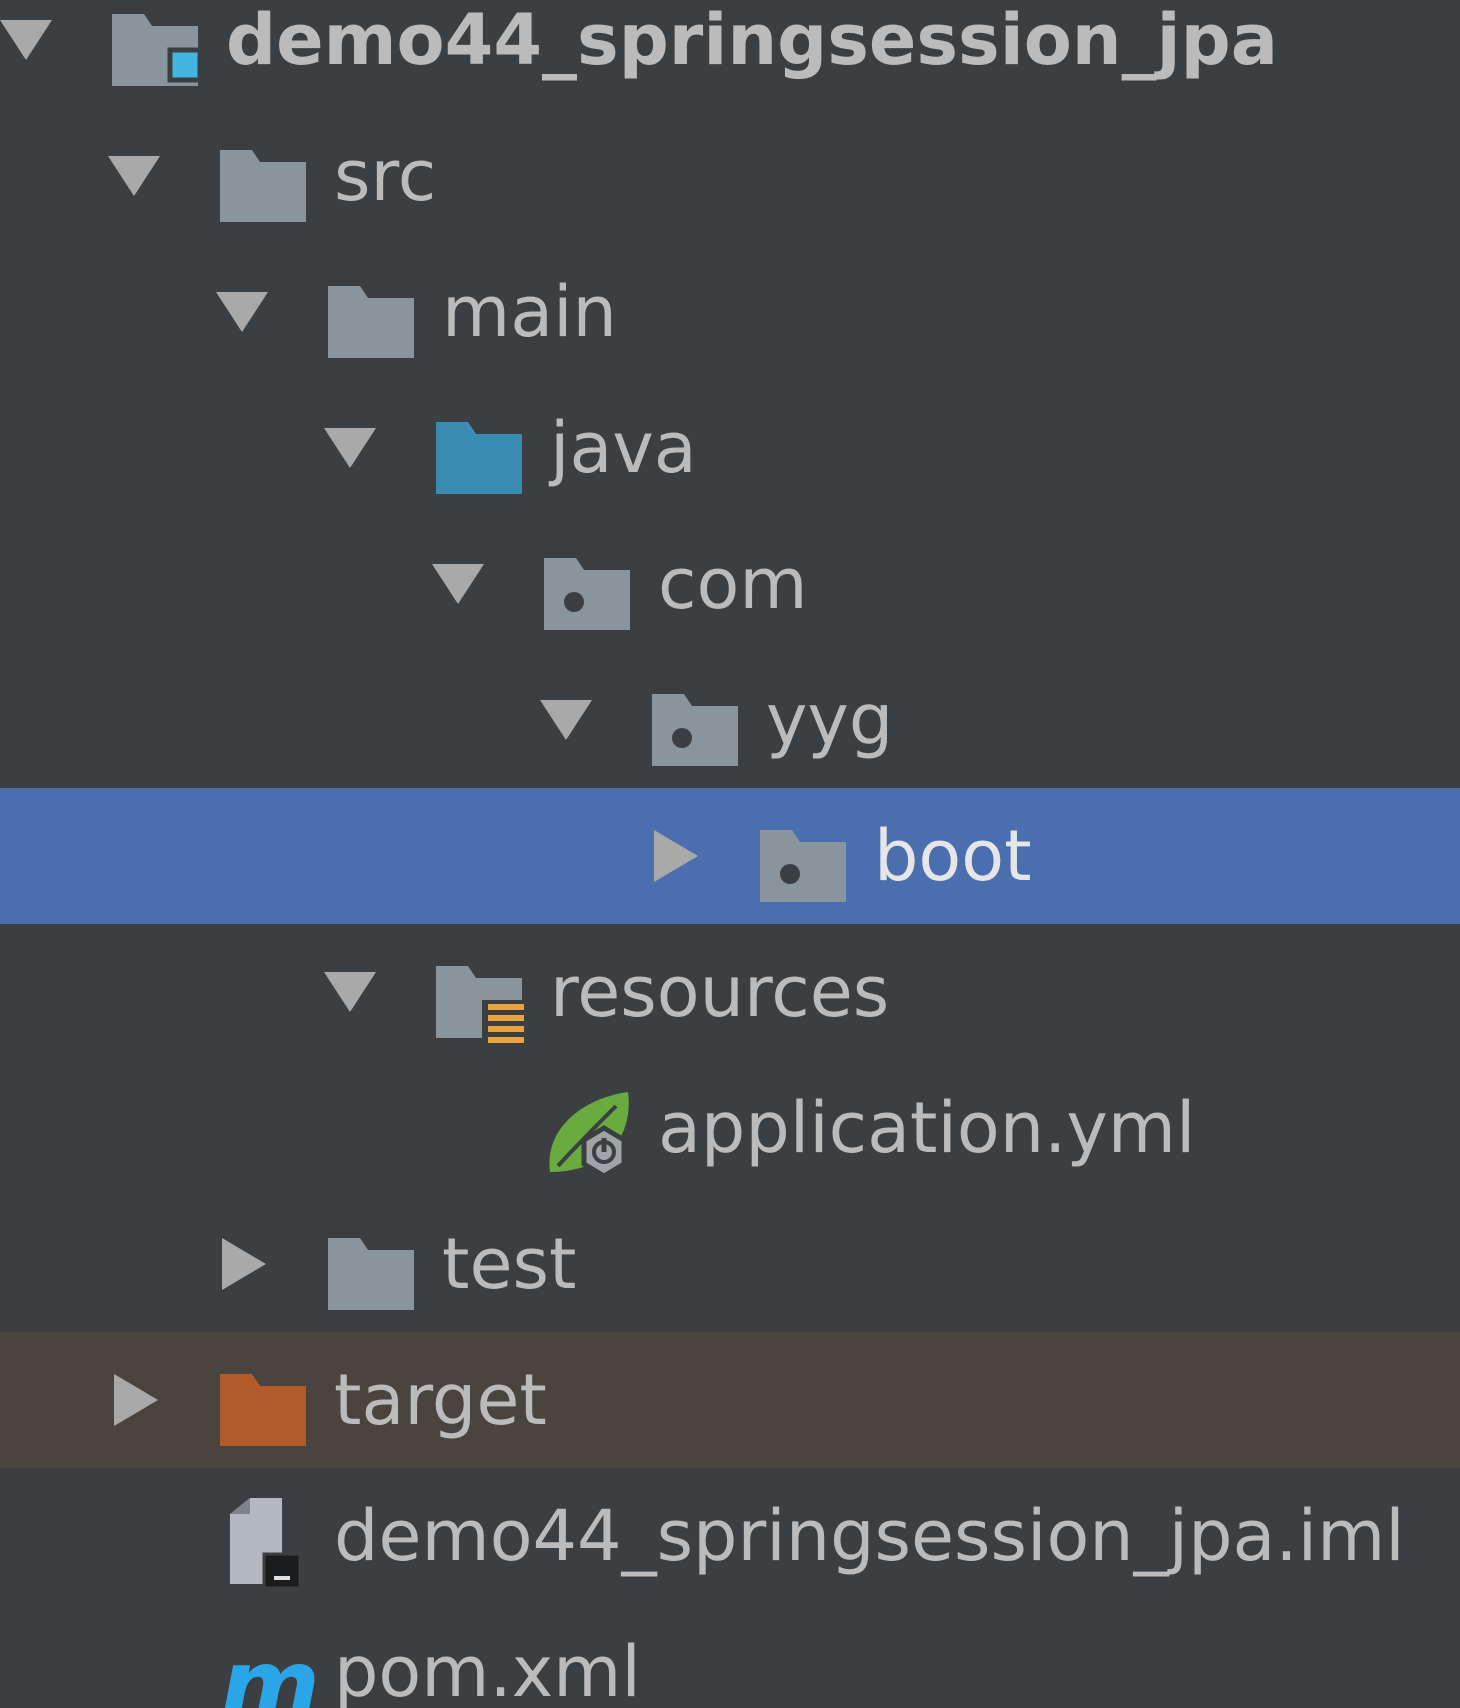  I want to click on module-file-icon, so click(270, 1543).